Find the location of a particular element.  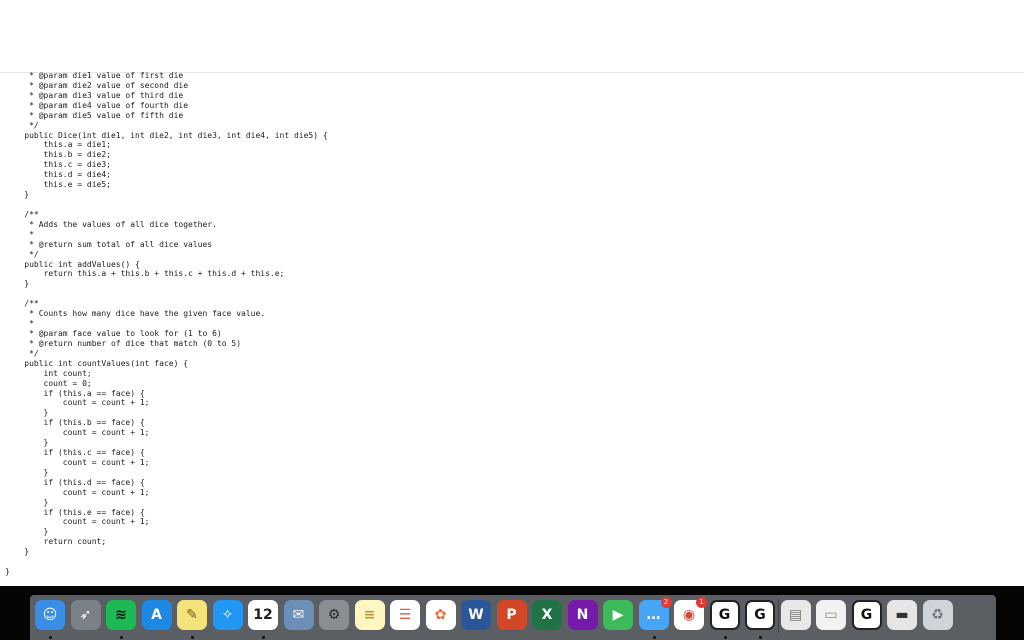

excel-icon: X is located at coordinates (547, 615).